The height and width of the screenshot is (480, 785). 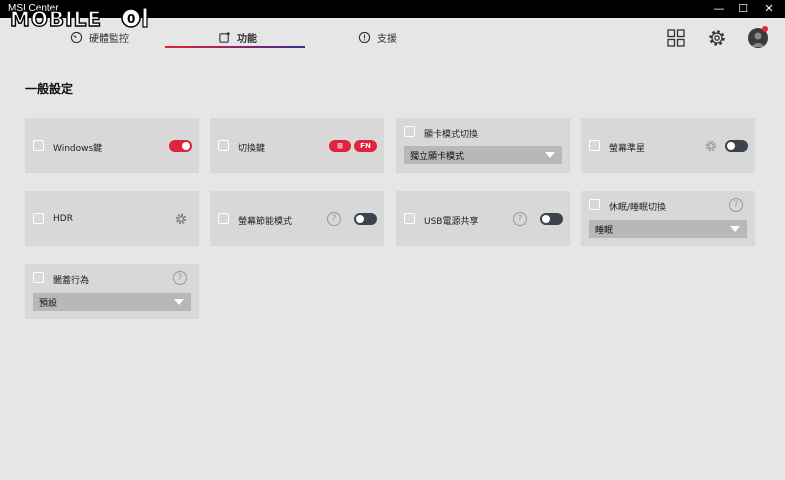 What do you see at coordinates (604, 231) in the screenshot?
I see `dropdown-value: 睡眠` at bounding box center [604, 231].